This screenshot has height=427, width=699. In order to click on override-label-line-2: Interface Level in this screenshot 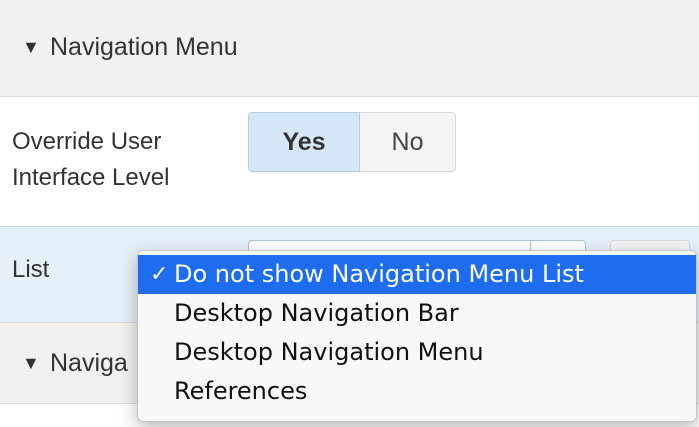, I will do `click(91, 177)`.